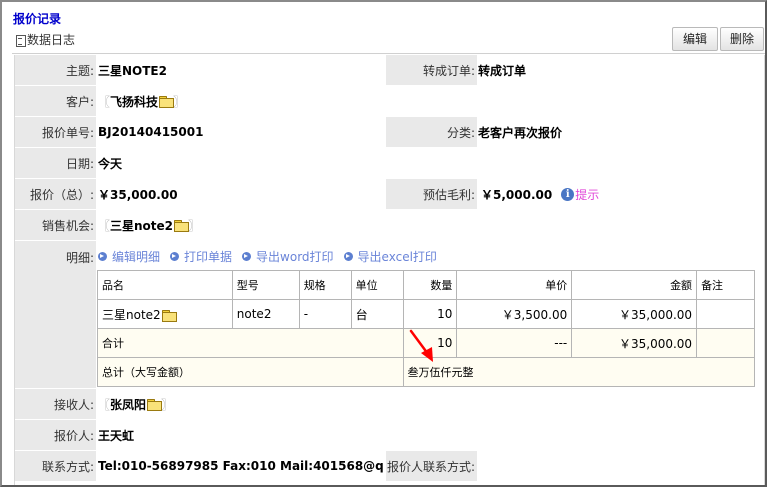  I want to click on receiver-label: 接收人:, so click(55, 404).